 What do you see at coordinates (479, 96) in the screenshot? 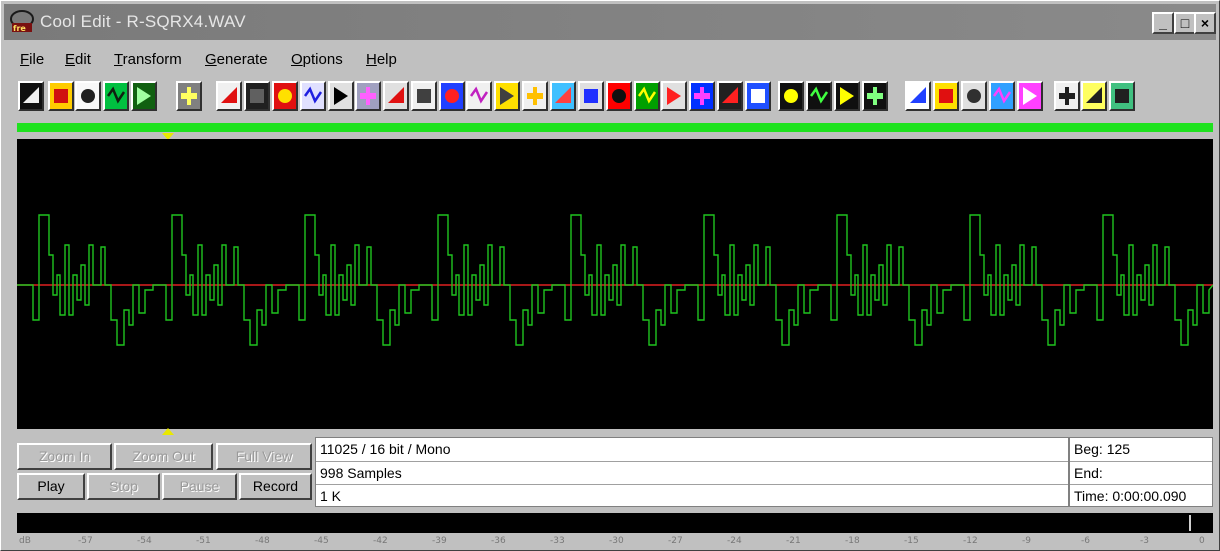
I see `echo-icon` at bounding box center [479, 96].